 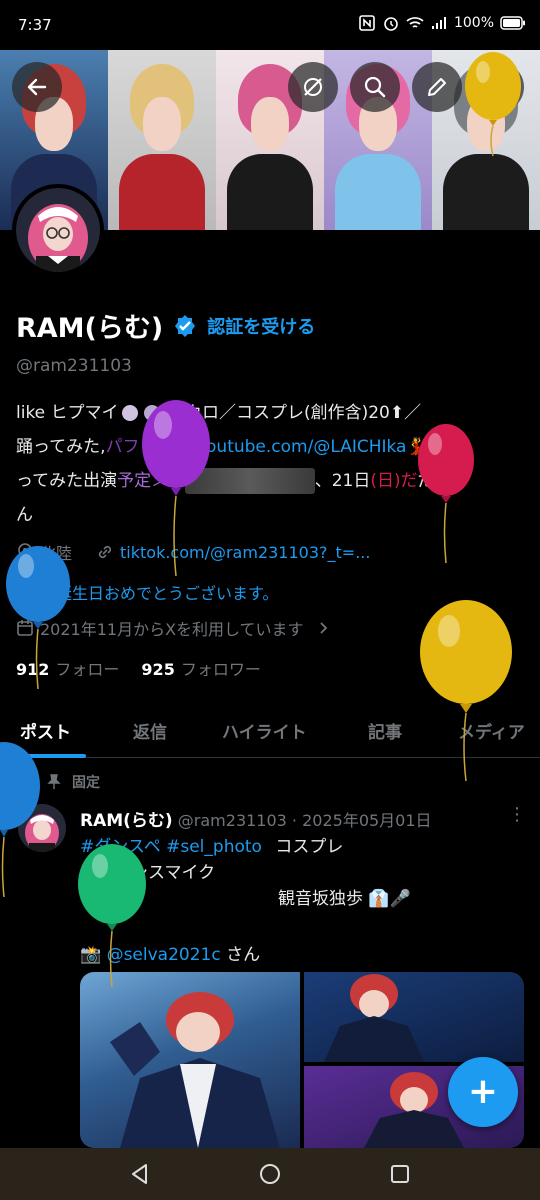 What do you see at coordinates (73, 782) in the screenshot?
I see `pinned-indicator: 固定` at bounding box center [73, 782].